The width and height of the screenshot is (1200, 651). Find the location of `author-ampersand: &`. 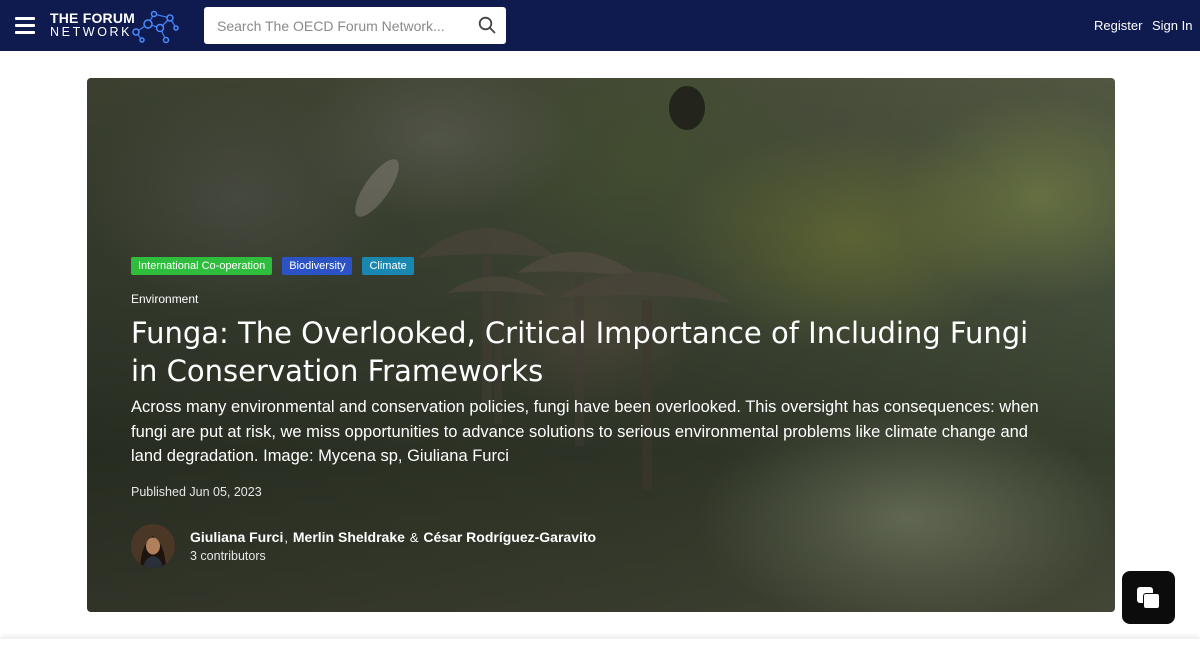

author-ampersand: & is located at coordinates (414, 537).